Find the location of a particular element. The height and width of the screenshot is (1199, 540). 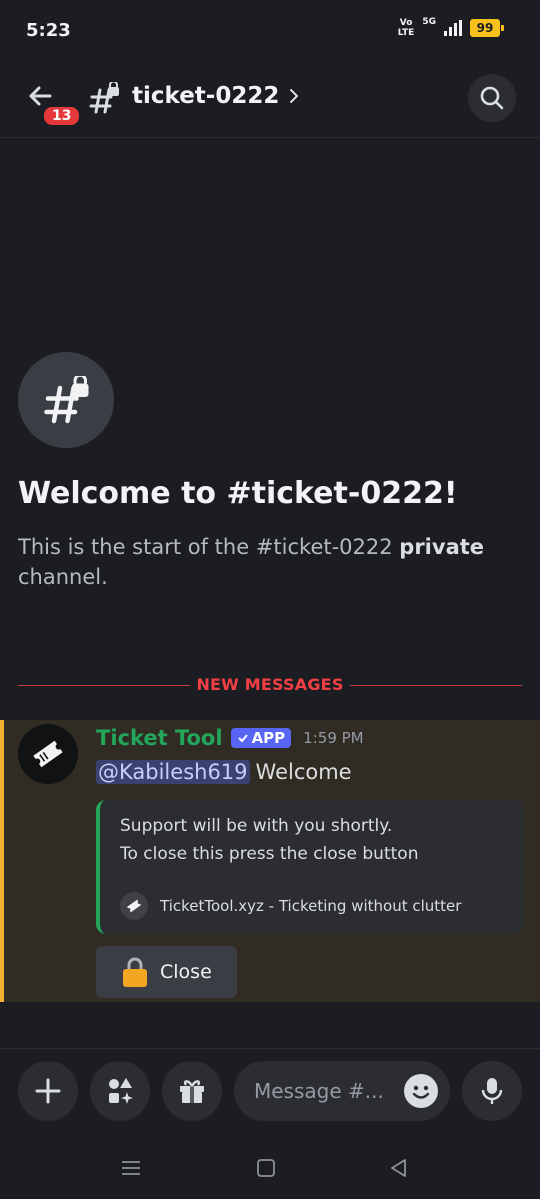

message-text: Welcome is located at coordinates (303, 772).